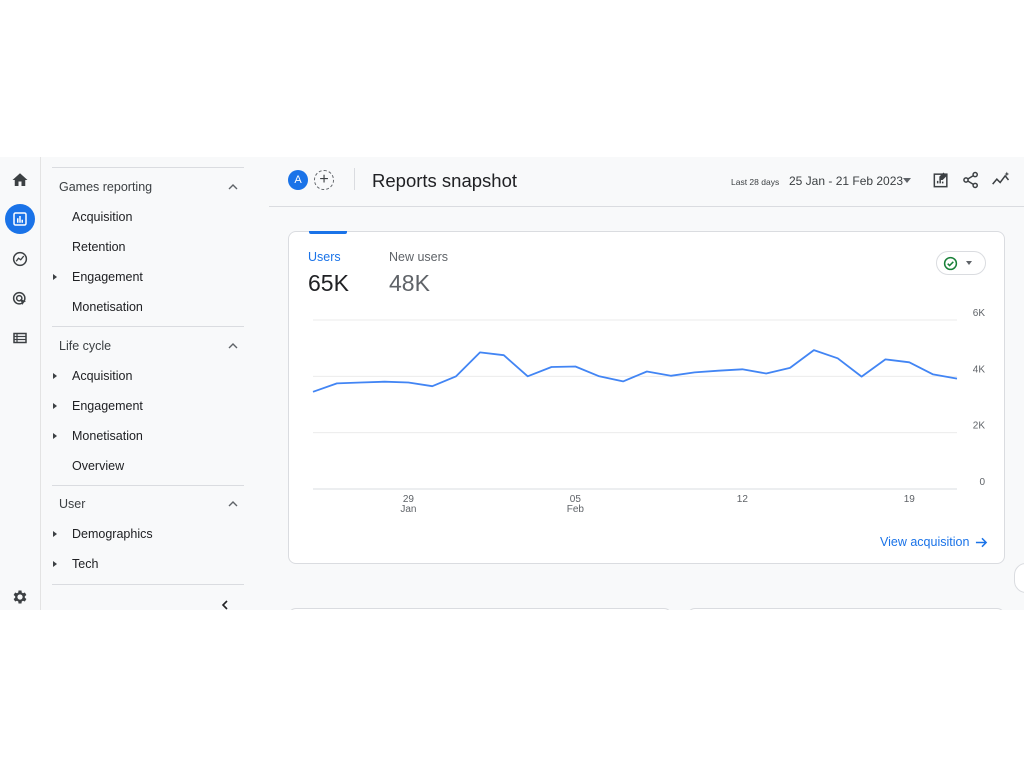 This screenshot has width=1024, height=768. Describe the element at coordinates (298, 180) in the screenshot. I see `comparison-avatar: A` at that location.